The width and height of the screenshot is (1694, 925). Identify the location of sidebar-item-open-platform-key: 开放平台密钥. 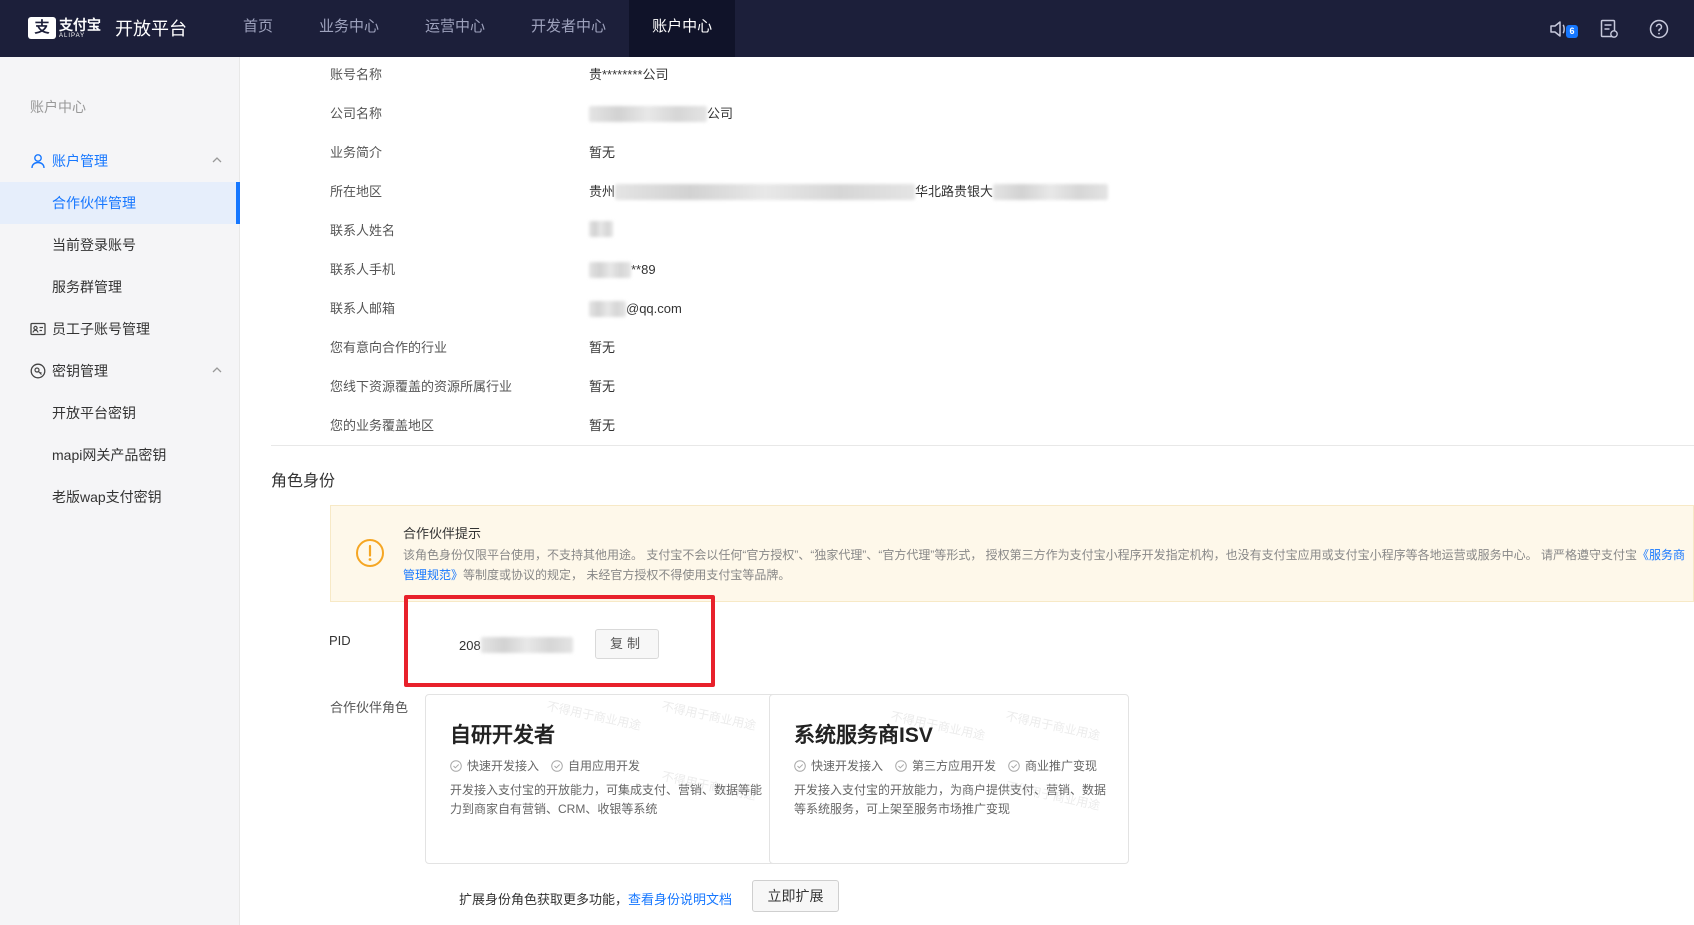
(120, 413).